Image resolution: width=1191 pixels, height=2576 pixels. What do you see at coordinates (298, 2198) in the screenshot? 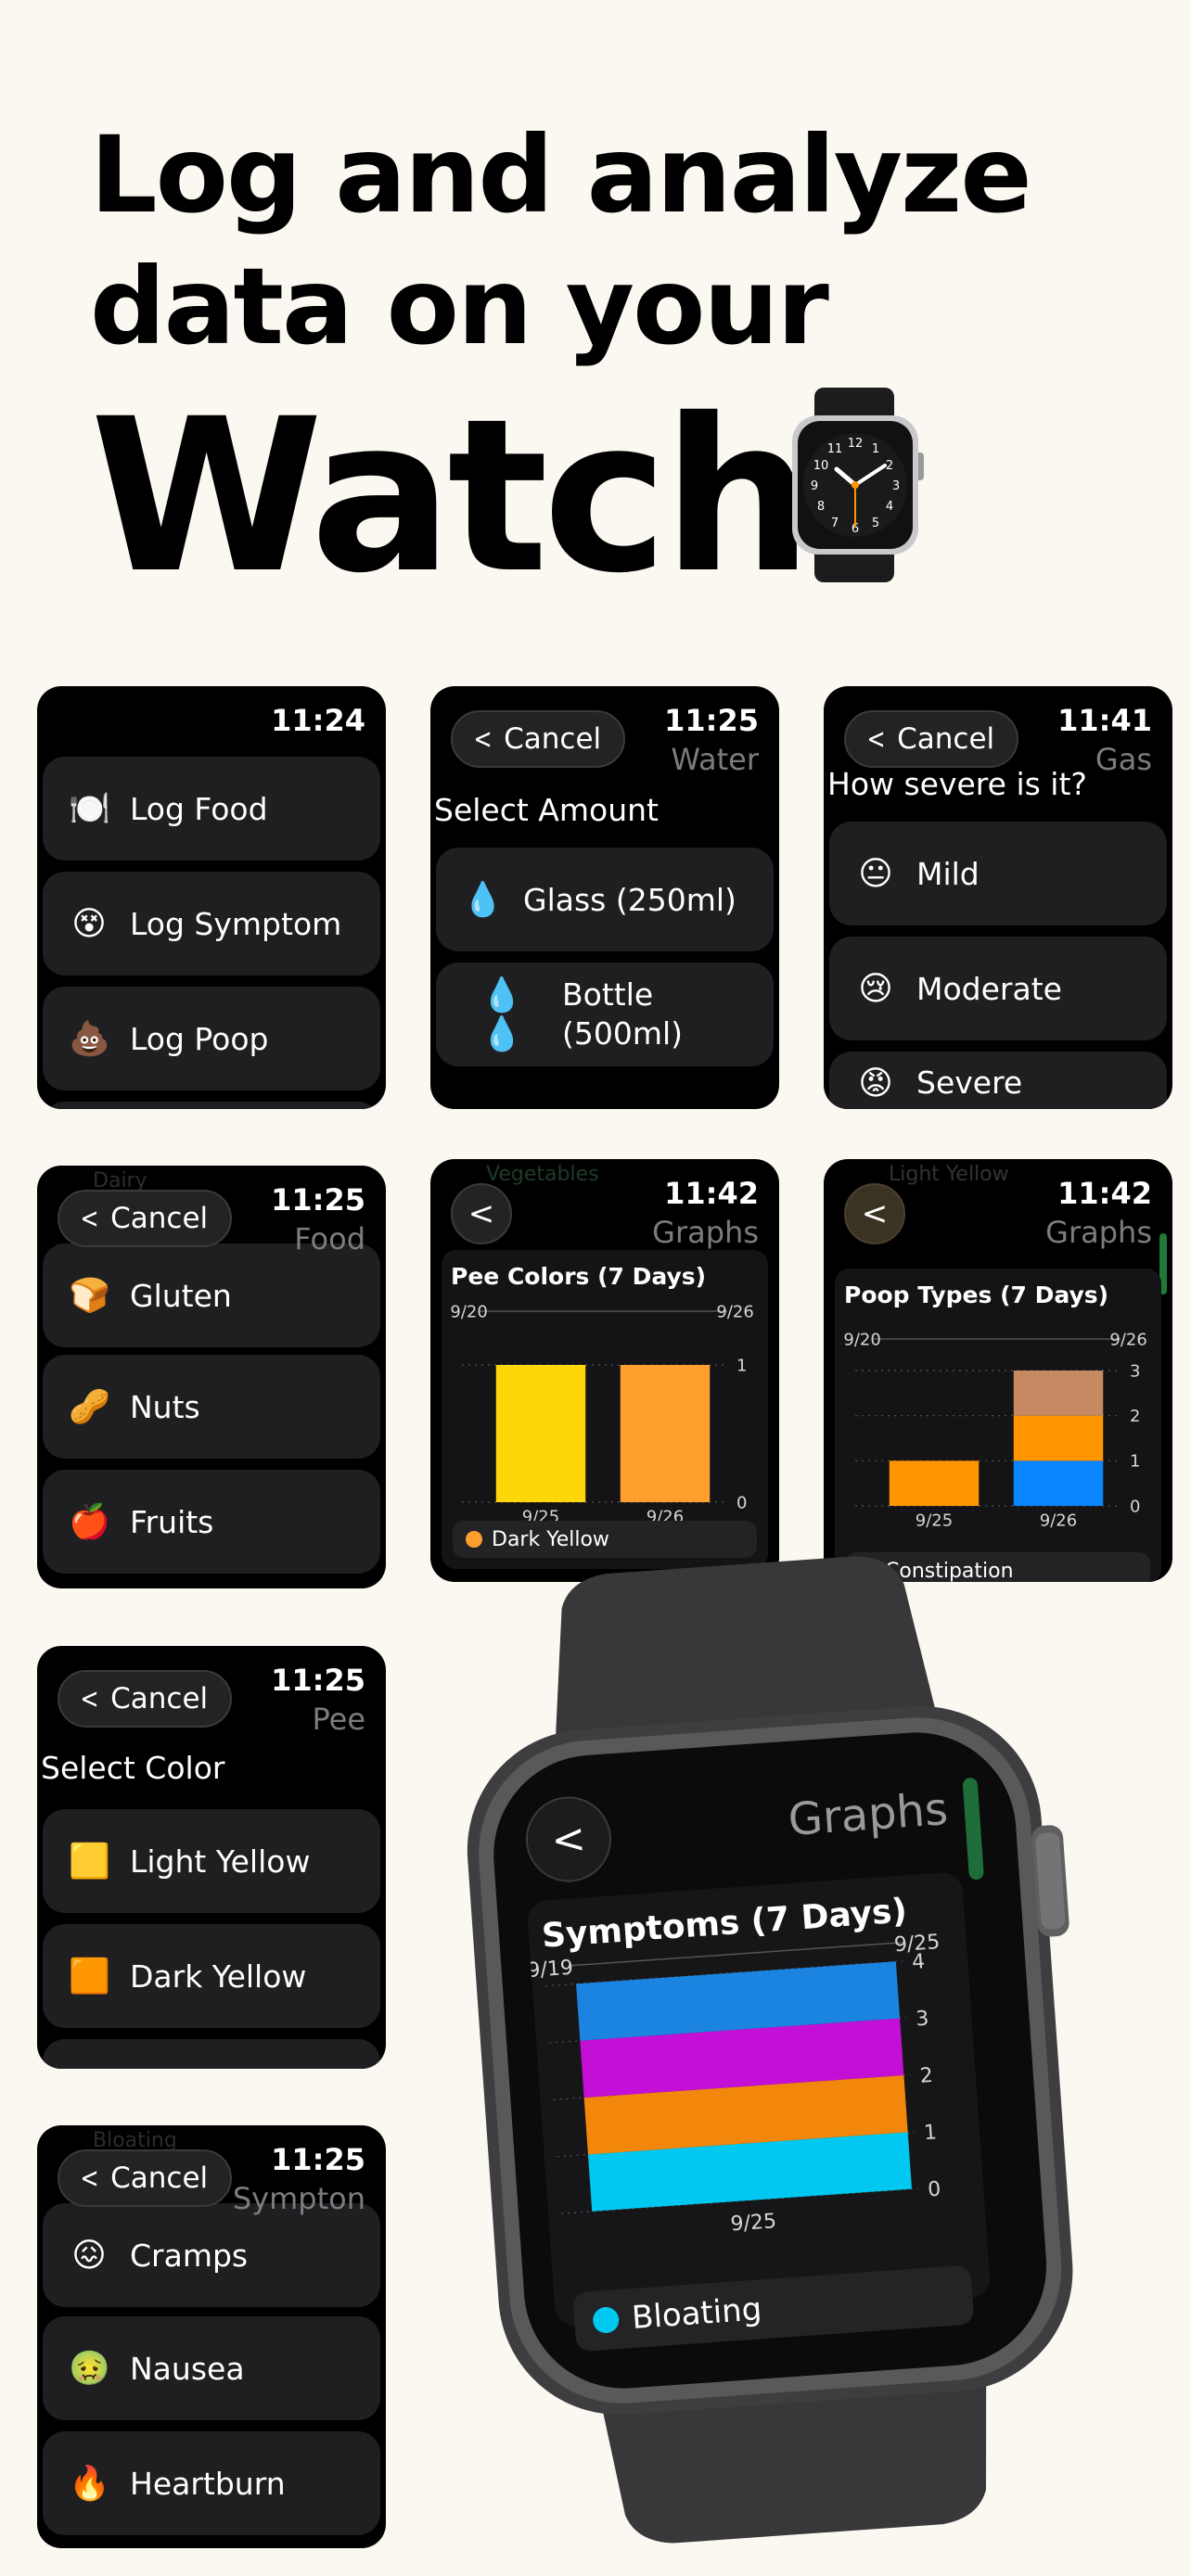
I see `screen-subtitle: Sympton` at bounding box center [298, 2198].